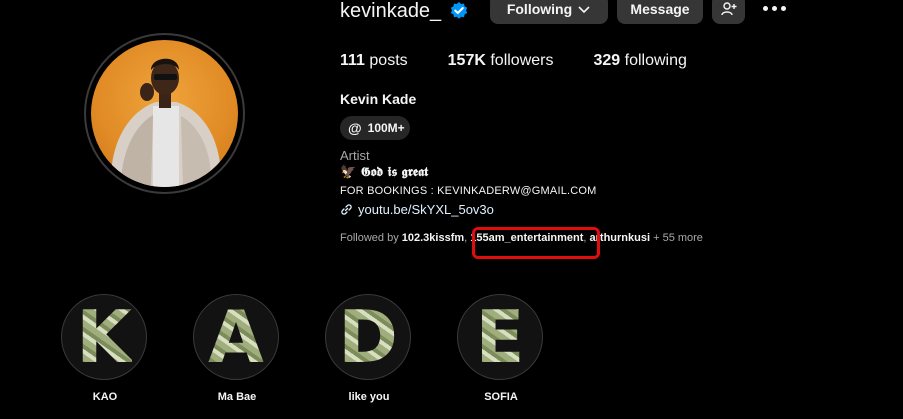  What do you see at coordinates (775, 8) in the screenshot?
I see `more-options-icon` at bounding box center [775, 8].